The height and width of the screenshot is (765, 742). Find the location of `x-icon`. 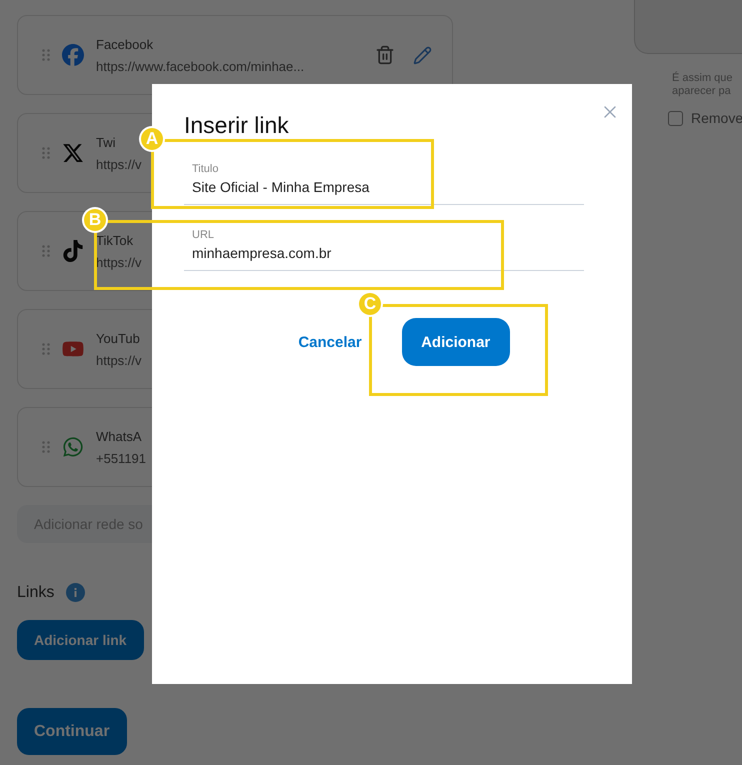

x-icon is located at coordinates (73, 153).